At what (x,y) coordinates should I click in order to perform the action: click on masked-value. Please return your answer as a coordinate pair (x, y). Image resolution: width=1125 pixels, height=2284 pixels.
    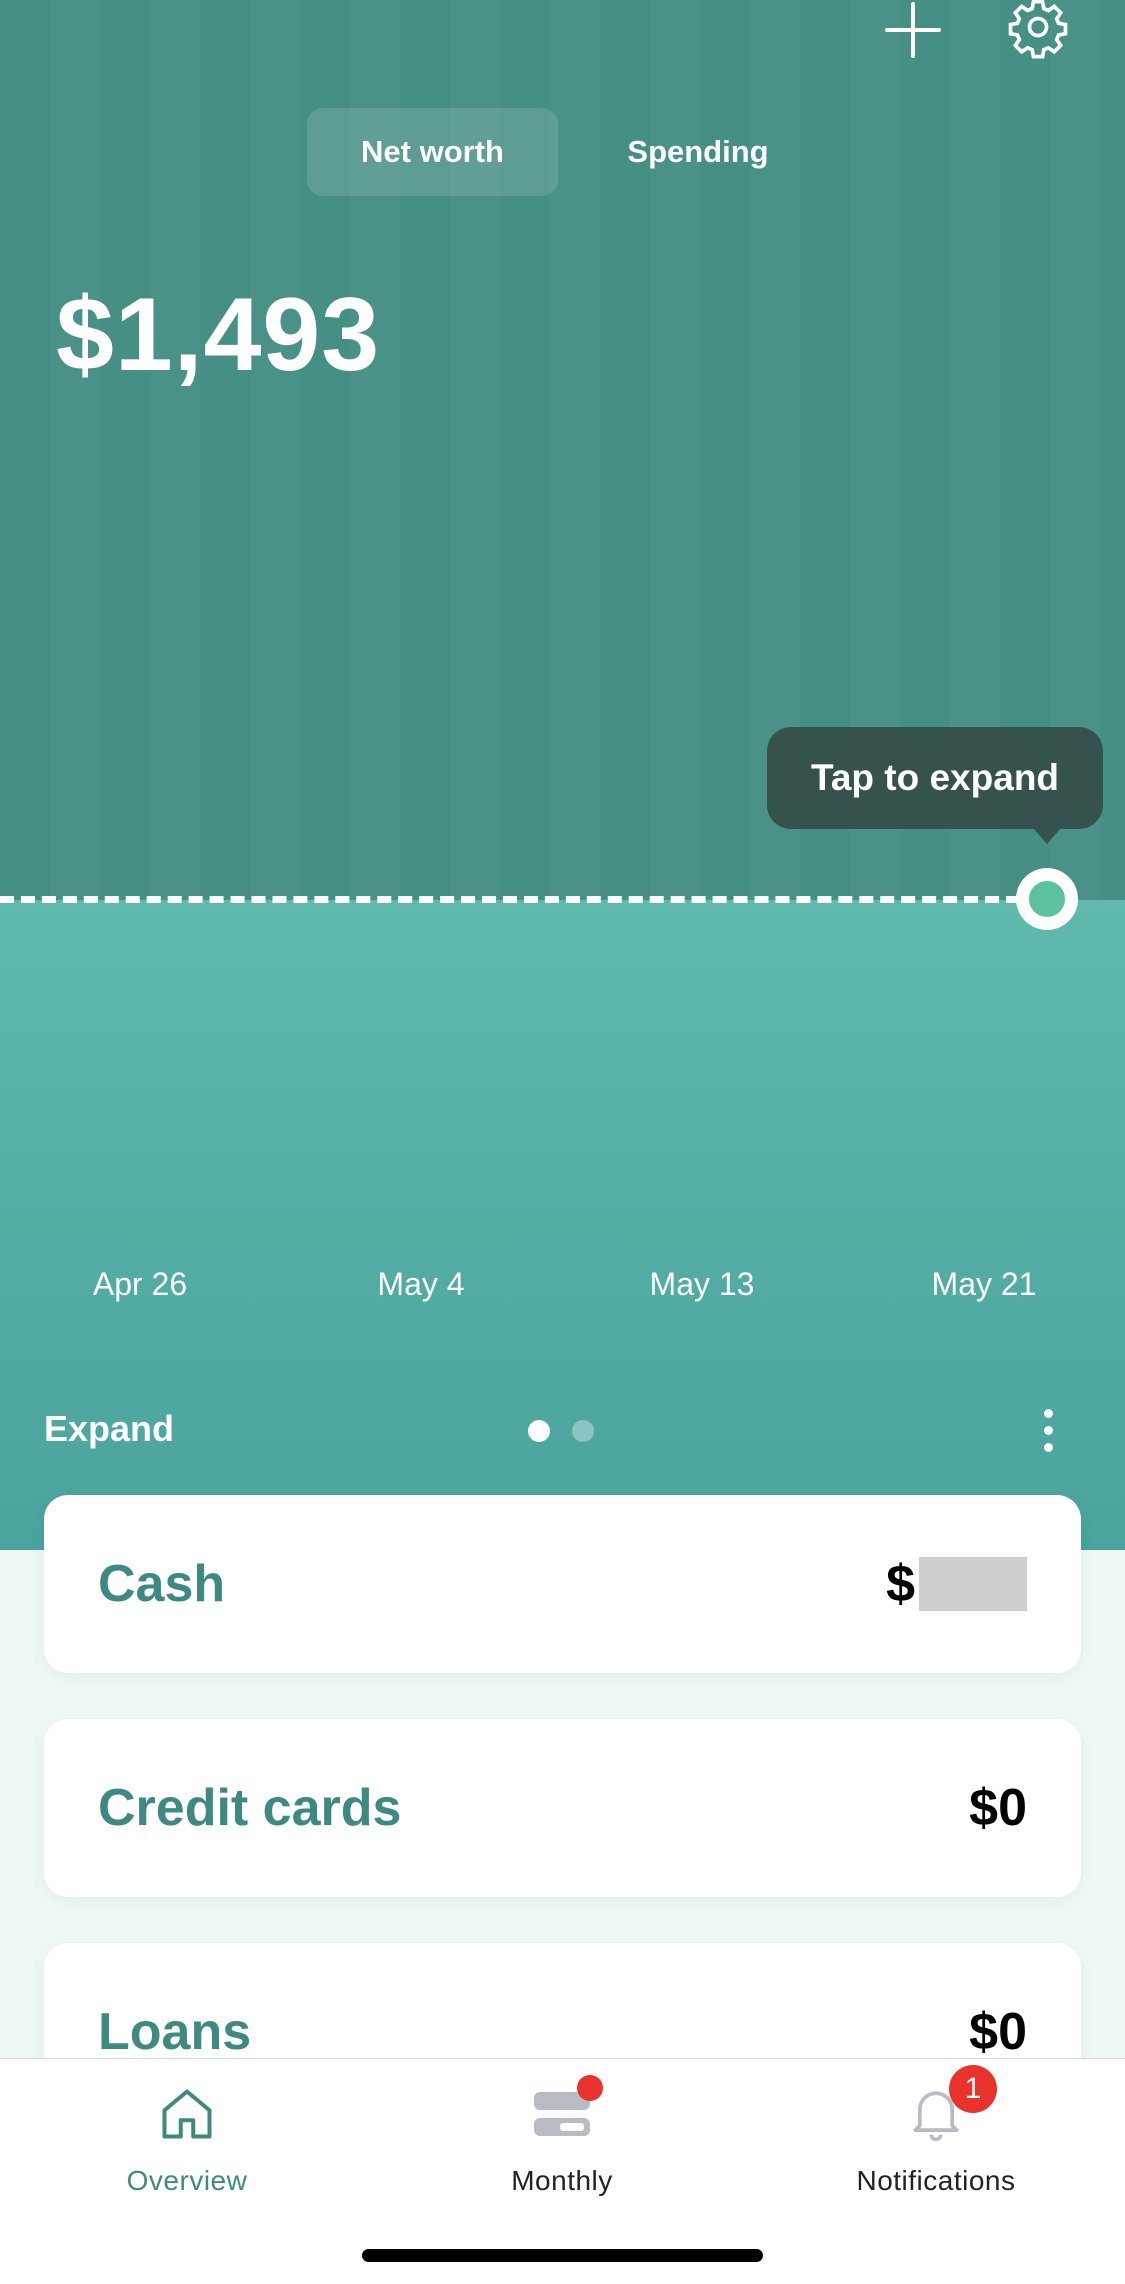
    Looking at the image, I should click on (973, 1584).